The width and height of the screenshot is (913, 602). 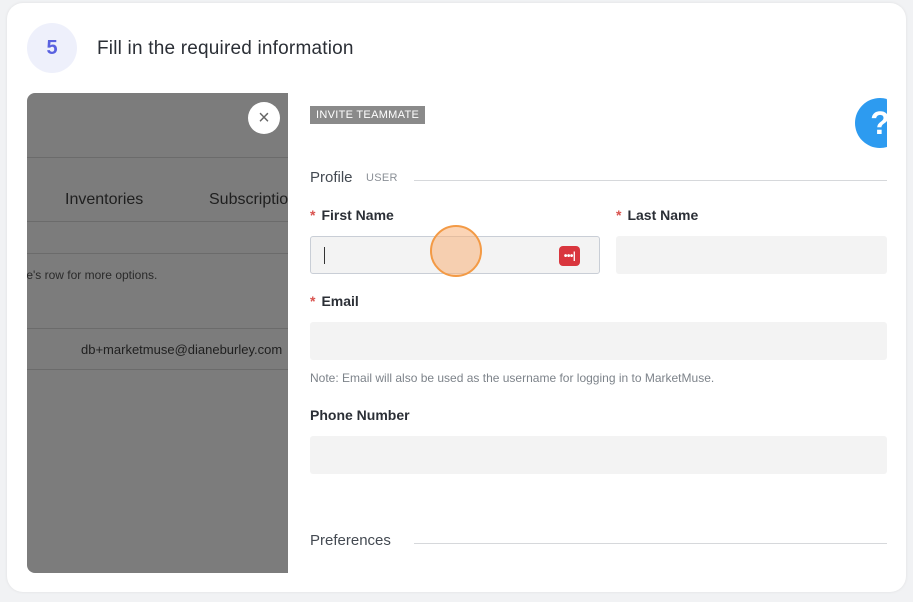 I want to click on first-name-label-text: First Name, so click(x=357, y=215).